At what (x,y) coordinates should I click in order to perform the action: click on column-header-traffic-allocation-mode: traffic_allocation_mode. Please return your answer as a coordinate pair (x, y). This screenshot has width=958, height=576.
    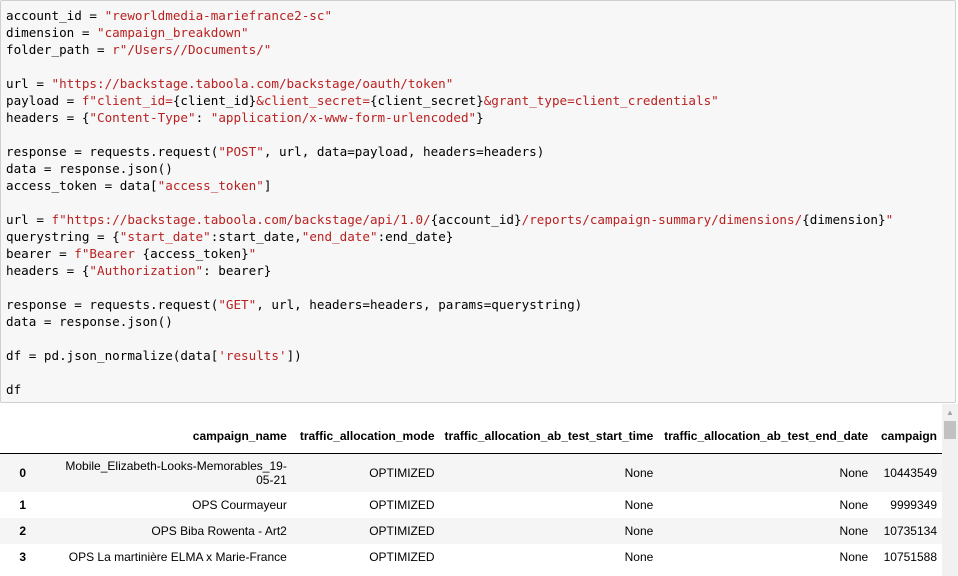
    Looking at the image, I should click on (365, 436).